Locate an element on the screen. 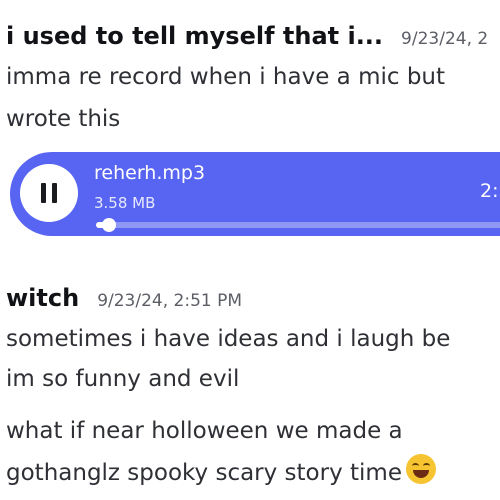 Image resolution: width=500 pixels, height=500 pixels. message-text: sometimes i have ideas and i laugh be is located at coordinates (228, 339).